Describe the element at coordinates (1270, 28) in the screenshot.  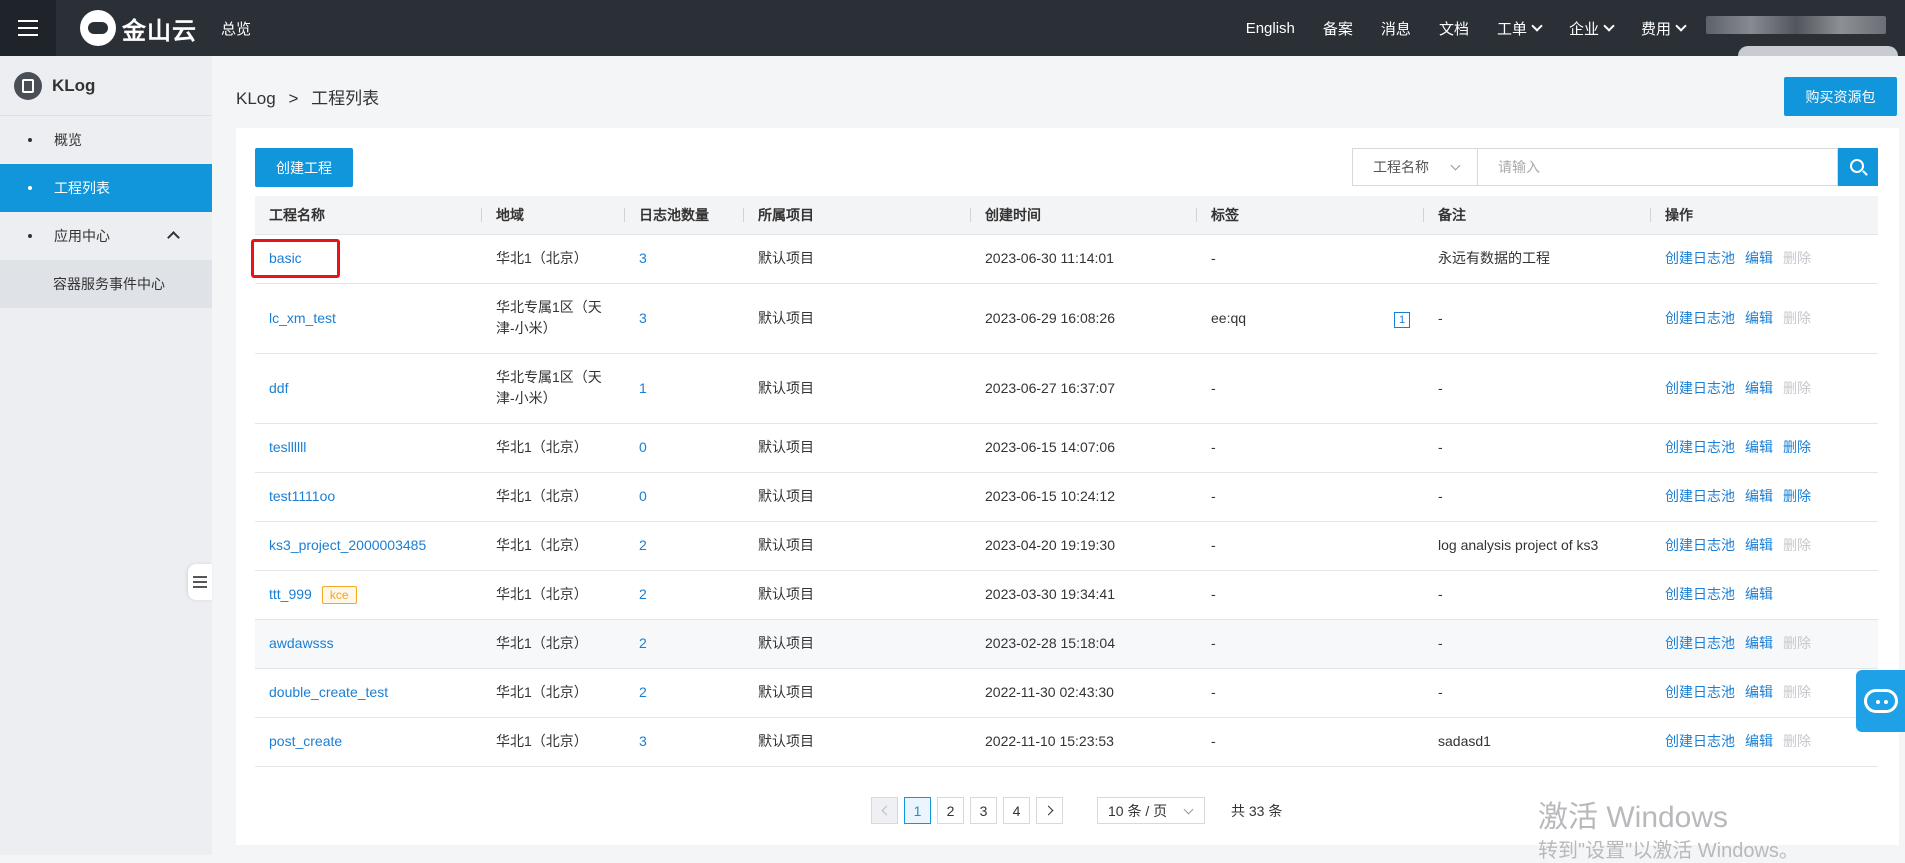
I see `nav-english: English` at that location.